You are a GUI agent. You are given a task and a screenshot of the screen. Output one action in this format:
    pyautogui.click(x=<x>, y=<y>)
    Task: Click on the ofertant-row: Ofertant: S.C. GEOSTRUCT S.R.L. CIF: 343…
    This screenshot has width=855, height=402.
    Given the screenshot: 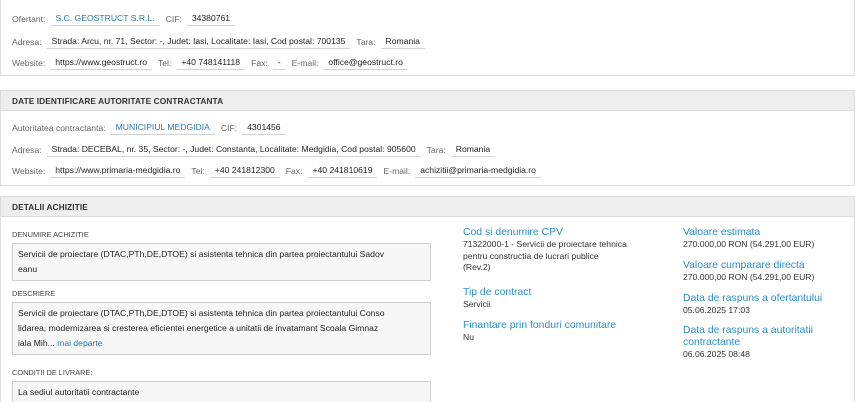 What is the action you would take?
    pyautogui.click(x=126, y=19)
    